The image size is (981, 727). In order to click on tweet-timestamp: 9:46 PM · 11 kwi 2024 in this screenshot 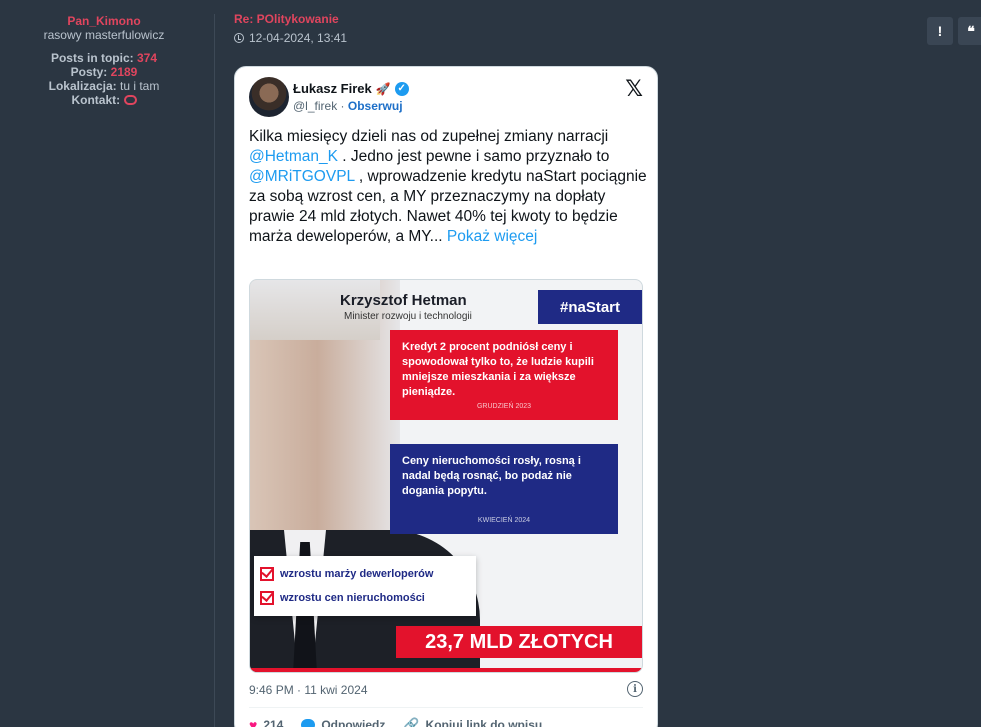, I will do `click(308, 690)`.